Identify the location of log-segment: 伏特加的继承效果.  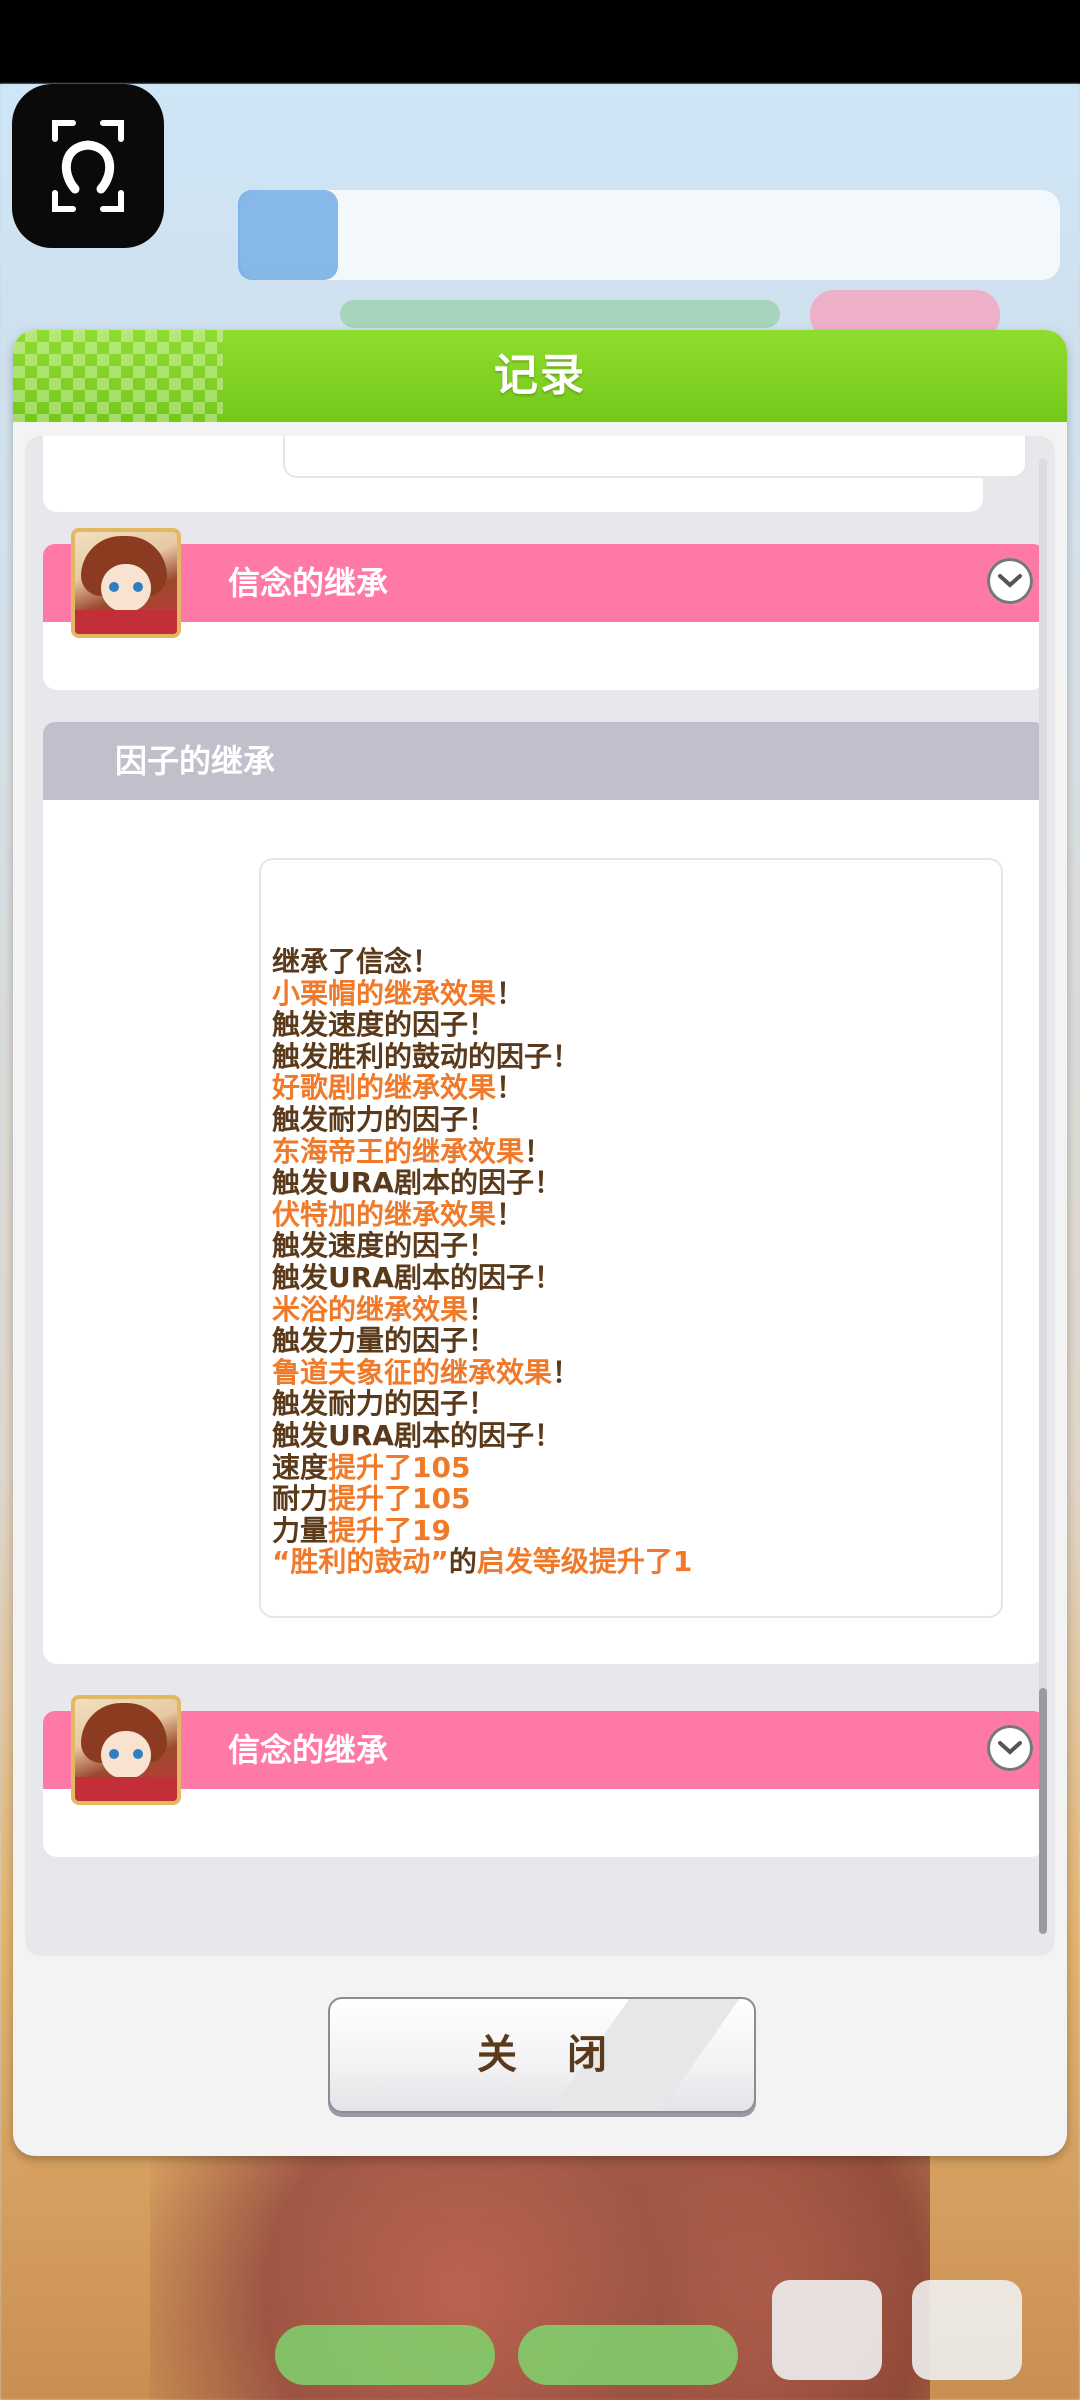
(384, 1214).